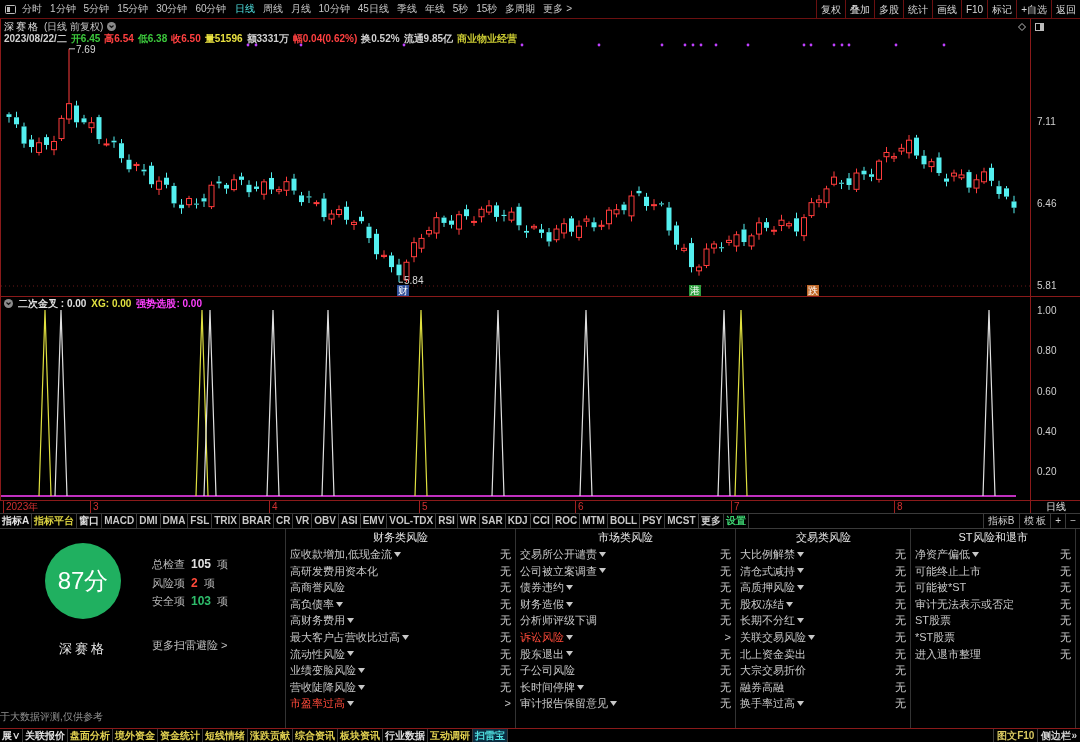  Describe the element at coordinates (345, 637) in the screenshot. I see `risk-item: 最大客户占营收比过高` at that location.